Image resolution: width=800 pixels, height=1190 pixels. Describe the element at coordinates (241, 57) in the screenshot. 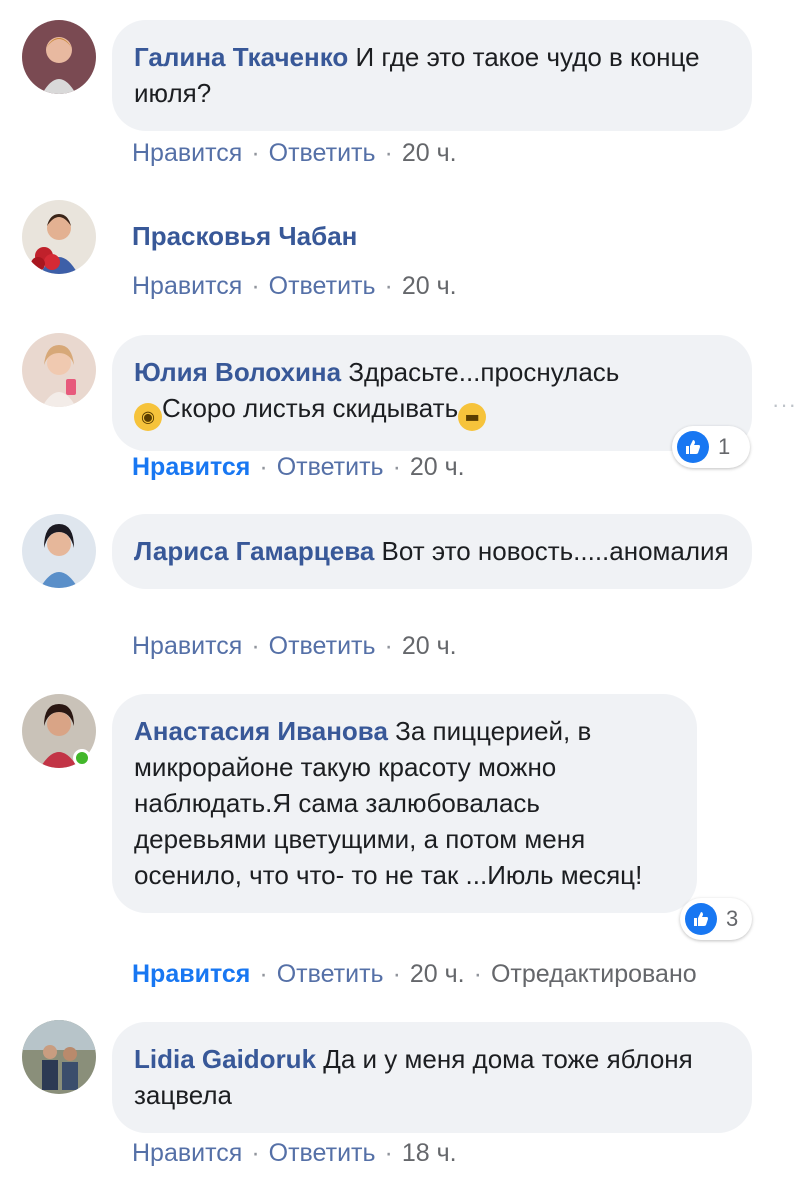

I see `comment-author: Галина Ткаченко` at that location.